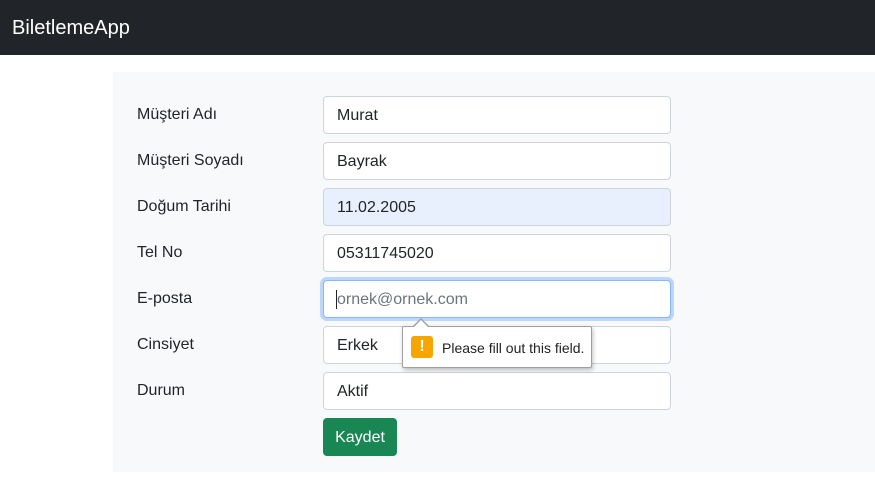  I want to click on validation-message: Please fill out this field., so click(513, 348).